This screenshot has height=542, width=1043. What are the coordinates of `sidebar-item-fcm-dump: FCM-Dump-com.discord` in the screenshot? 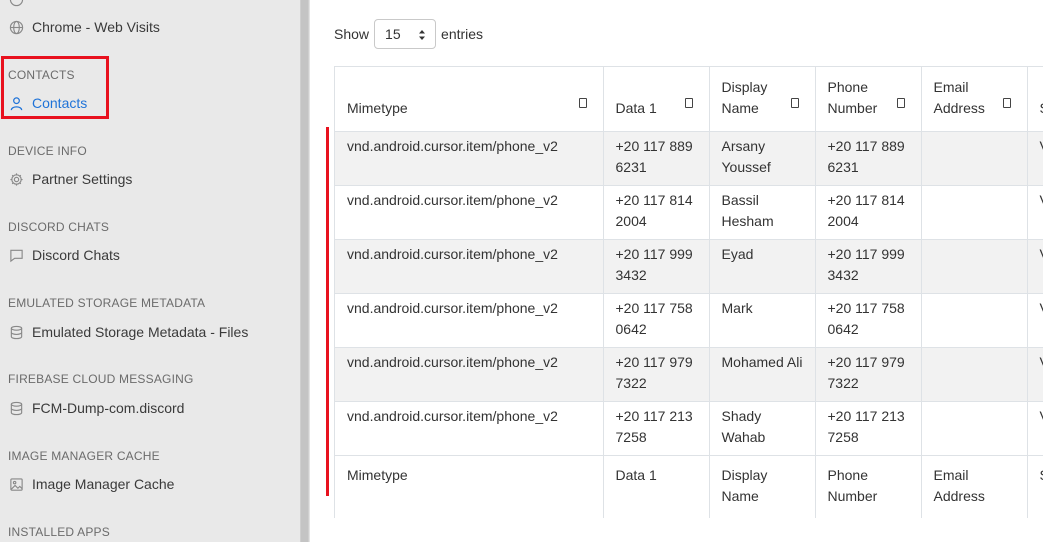 It's located at (96, 408).